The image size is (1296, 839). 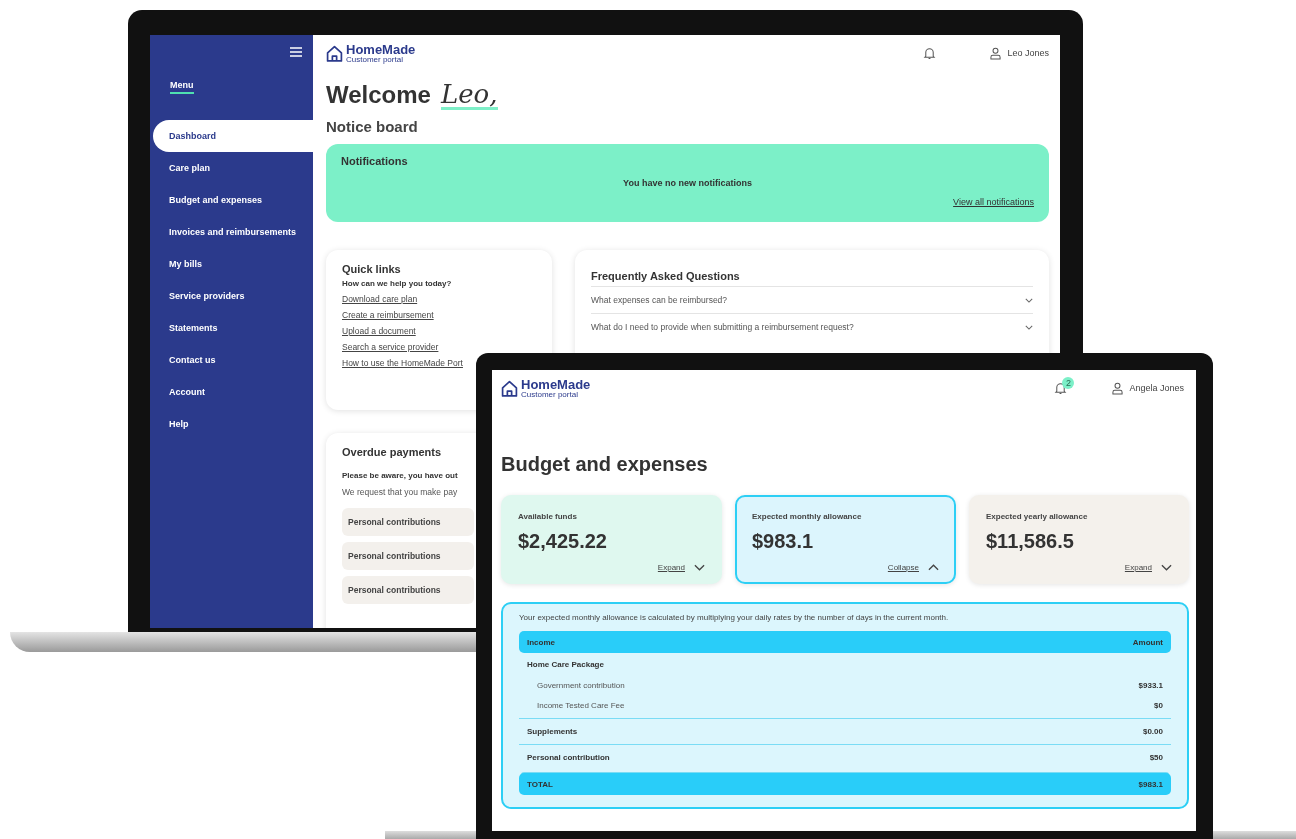 I want to click on column-header: Amount, so click(x=1147, y=642).